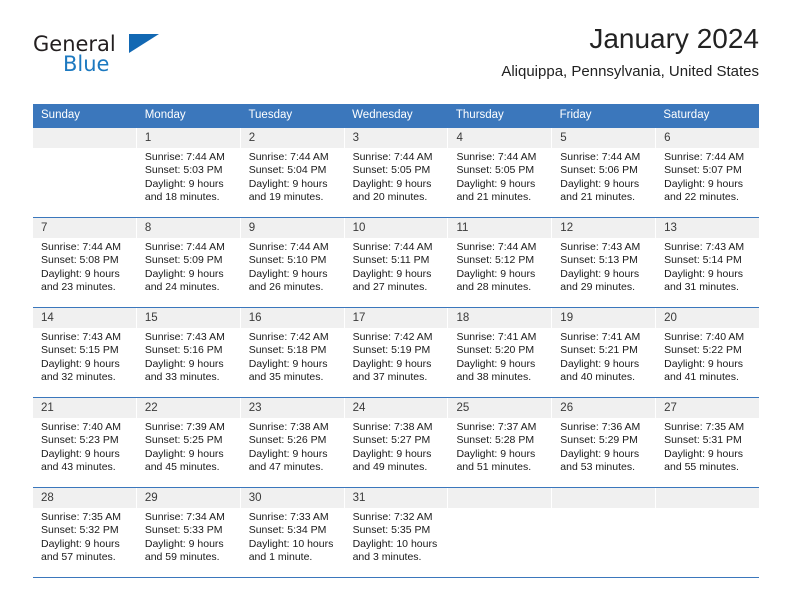 This screenshot has width=792, height=612. I want to click on day-number: 12, so click(604, 228).